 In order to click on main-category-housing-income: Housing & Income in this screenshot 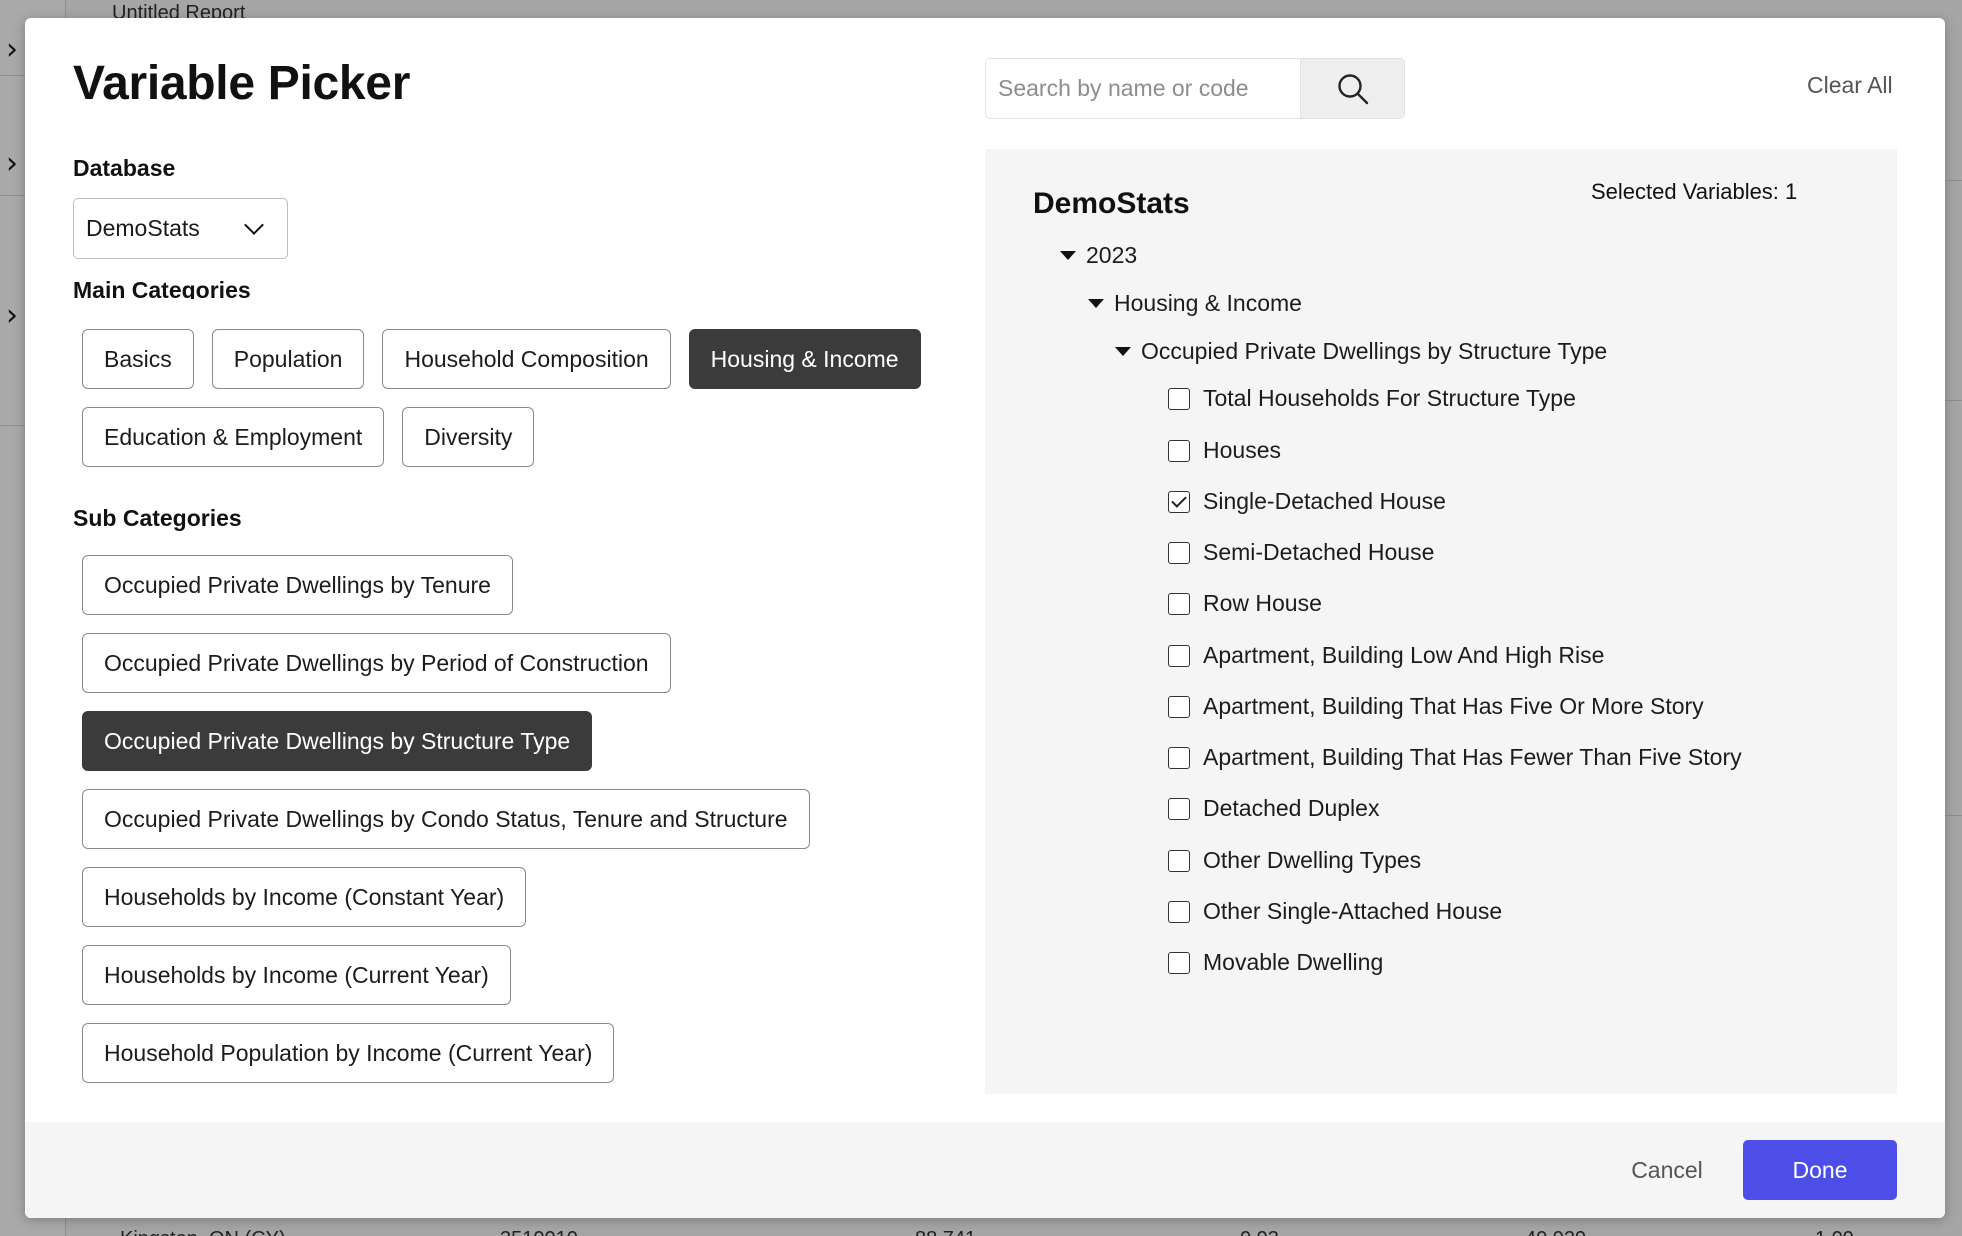, I will do `click(804, 359)`.